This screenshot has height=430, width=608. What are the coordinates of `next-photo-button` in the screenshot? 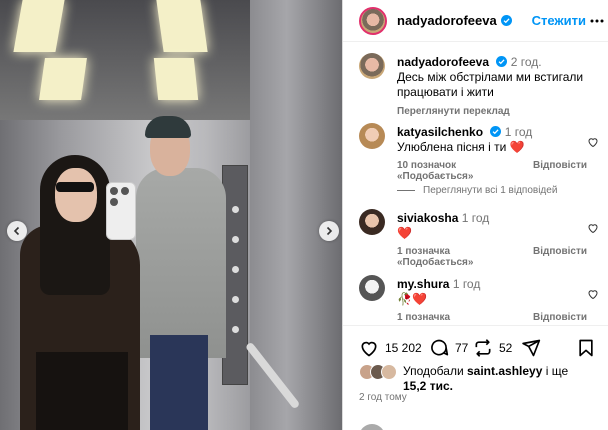 It's located at (329, 231).